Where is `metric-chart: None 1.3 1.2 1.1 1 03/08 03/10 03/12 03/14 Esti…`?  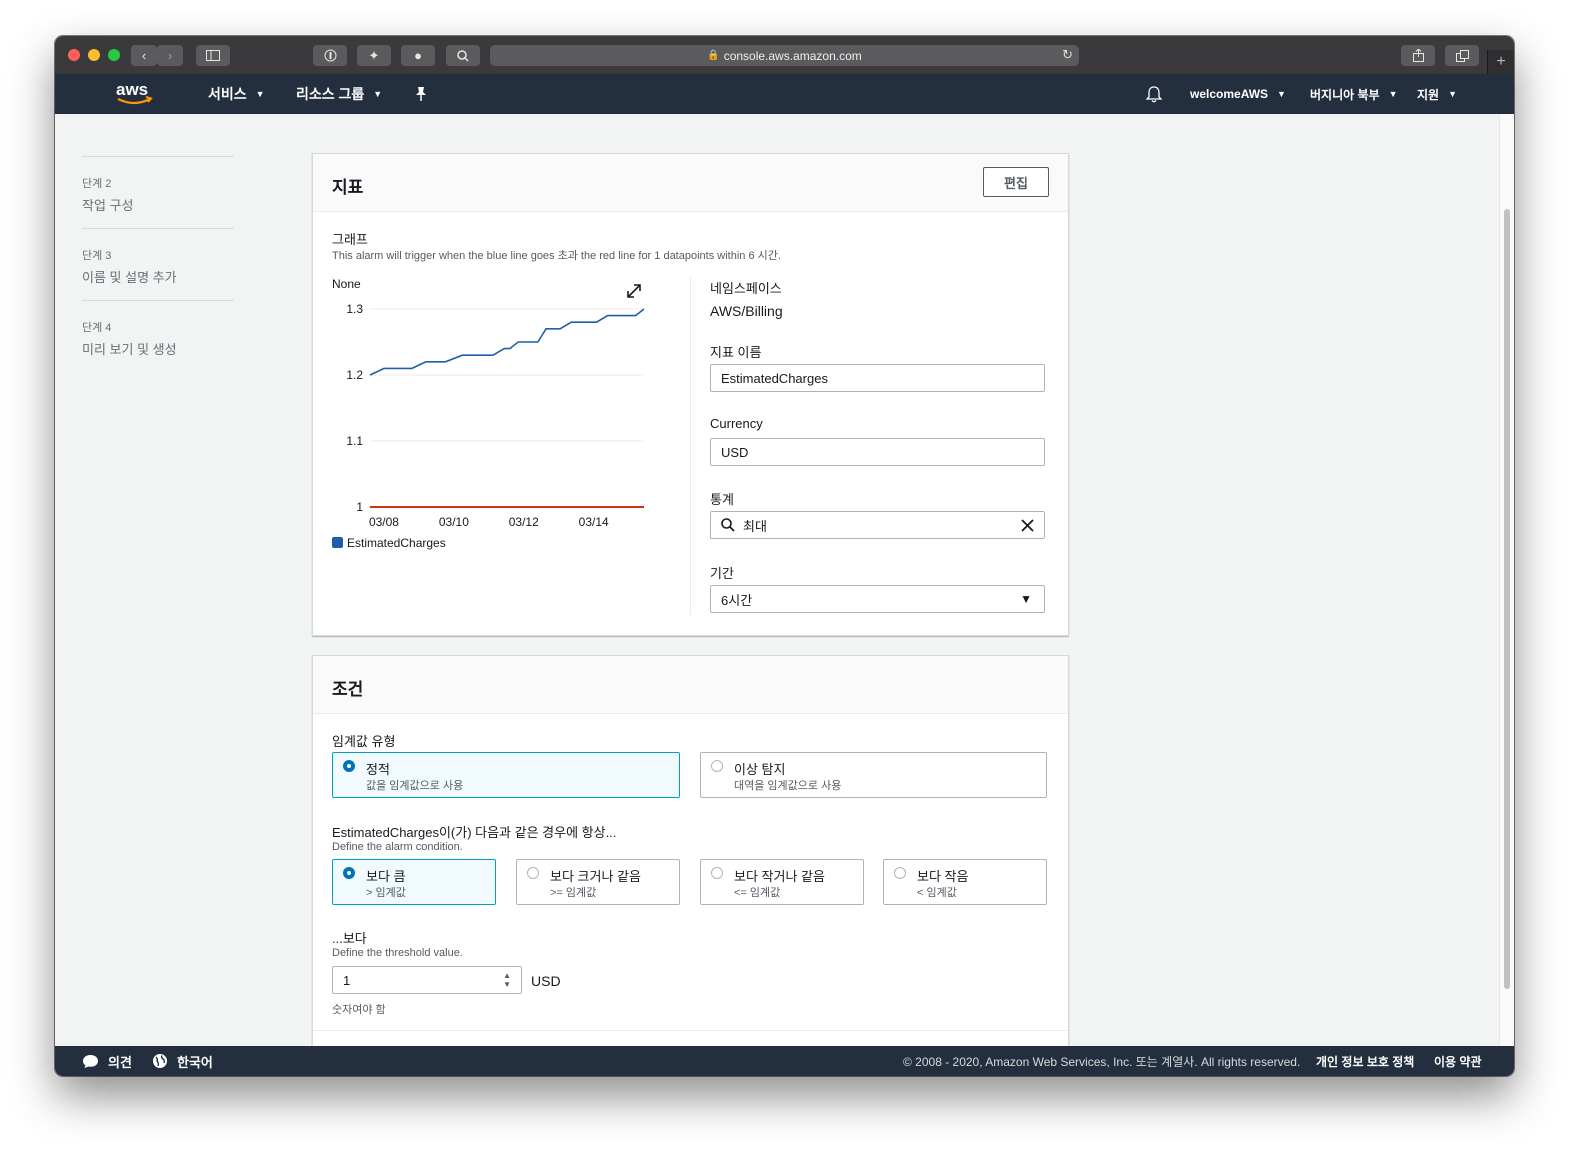 metric-chart: None 1.3 1.2 1.1 1 03/08 03/10 03/12 03/14 Esti… is located at coordinates (488, 413).